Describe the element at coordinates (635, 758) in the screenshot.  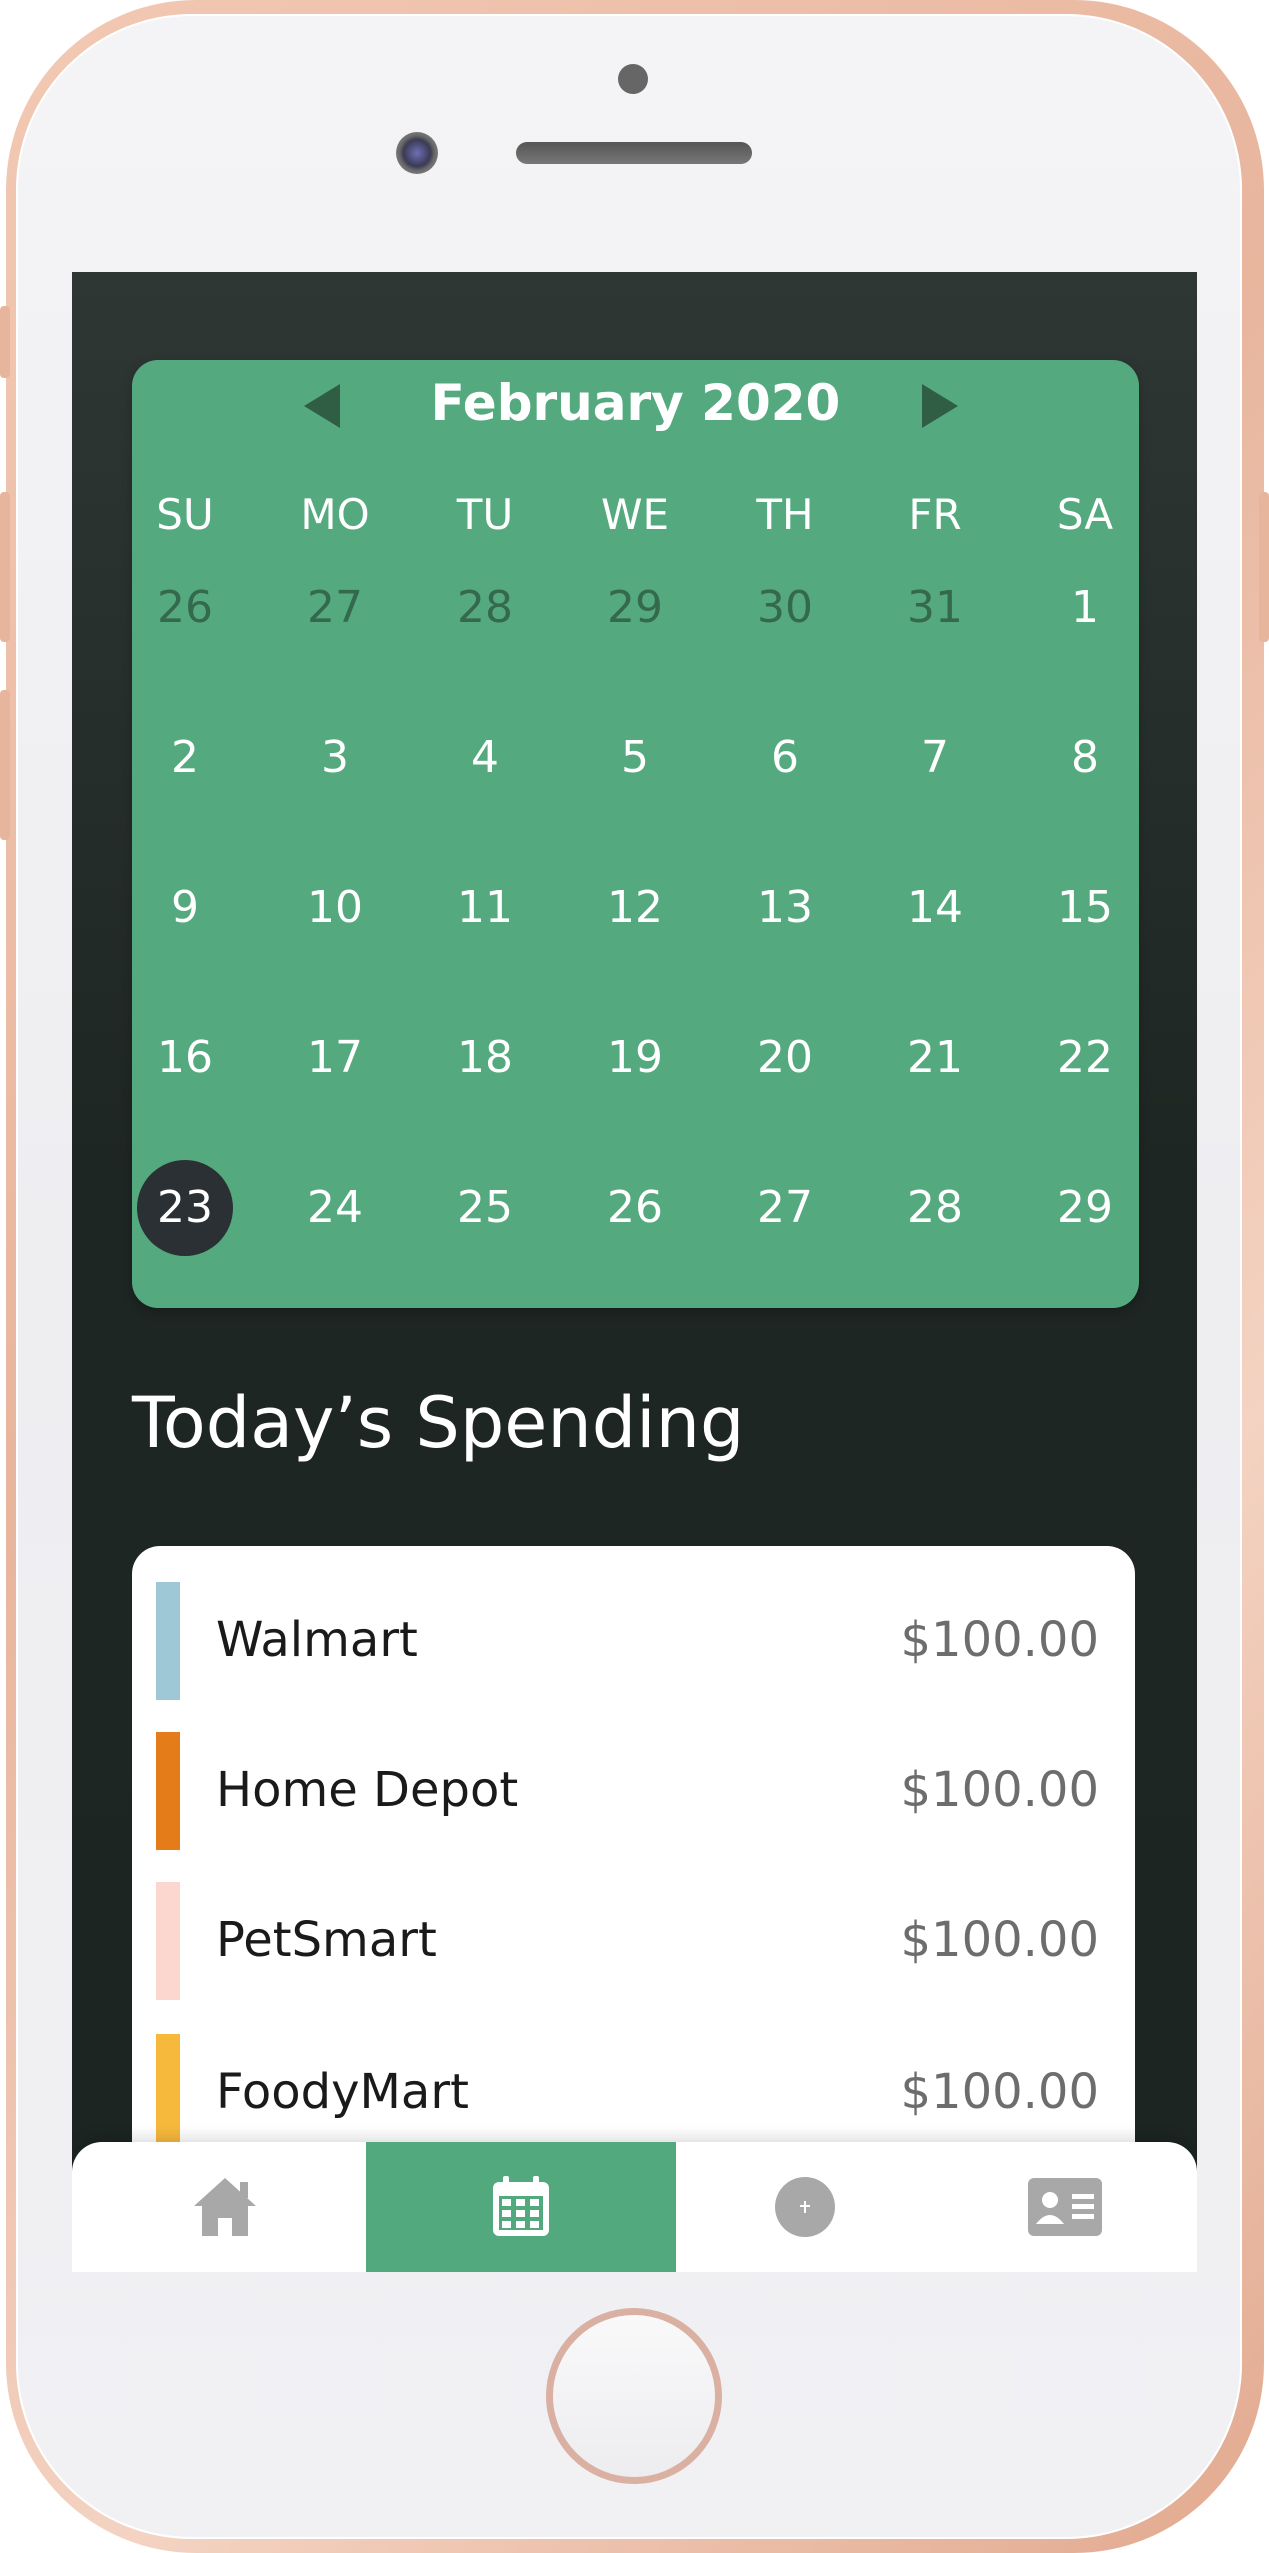
I see `calendar-day: 5` at that location.